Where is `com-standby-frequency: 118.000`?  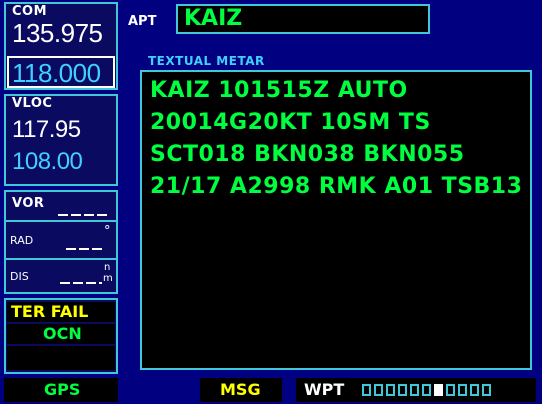
com-standby-frequency: 118.000 is located at coordinates (56, 73).